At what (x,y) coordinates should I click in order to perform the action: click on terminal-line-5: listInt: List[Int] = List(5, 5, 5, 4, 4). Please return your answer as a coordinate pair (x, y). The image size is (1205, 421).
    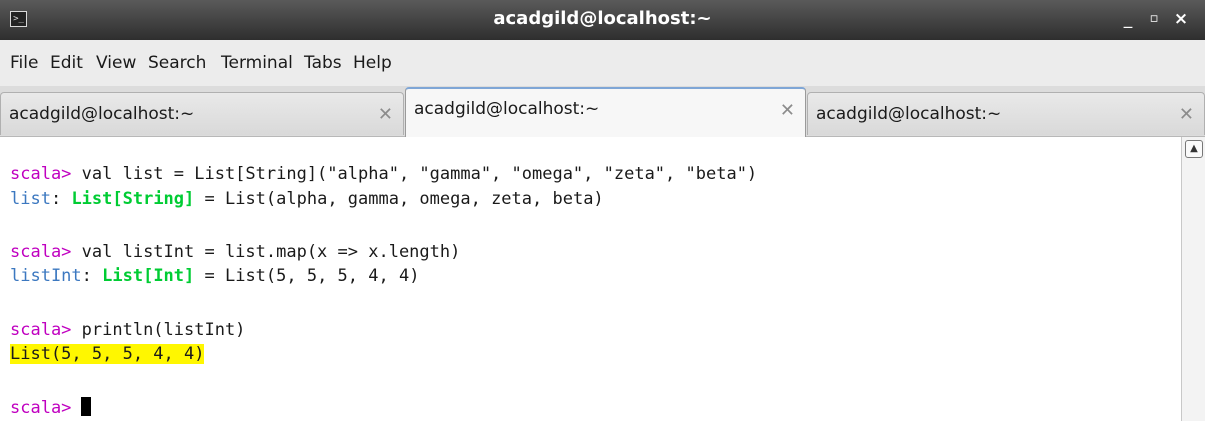
    Looking at the image, I should click on (214, 276).